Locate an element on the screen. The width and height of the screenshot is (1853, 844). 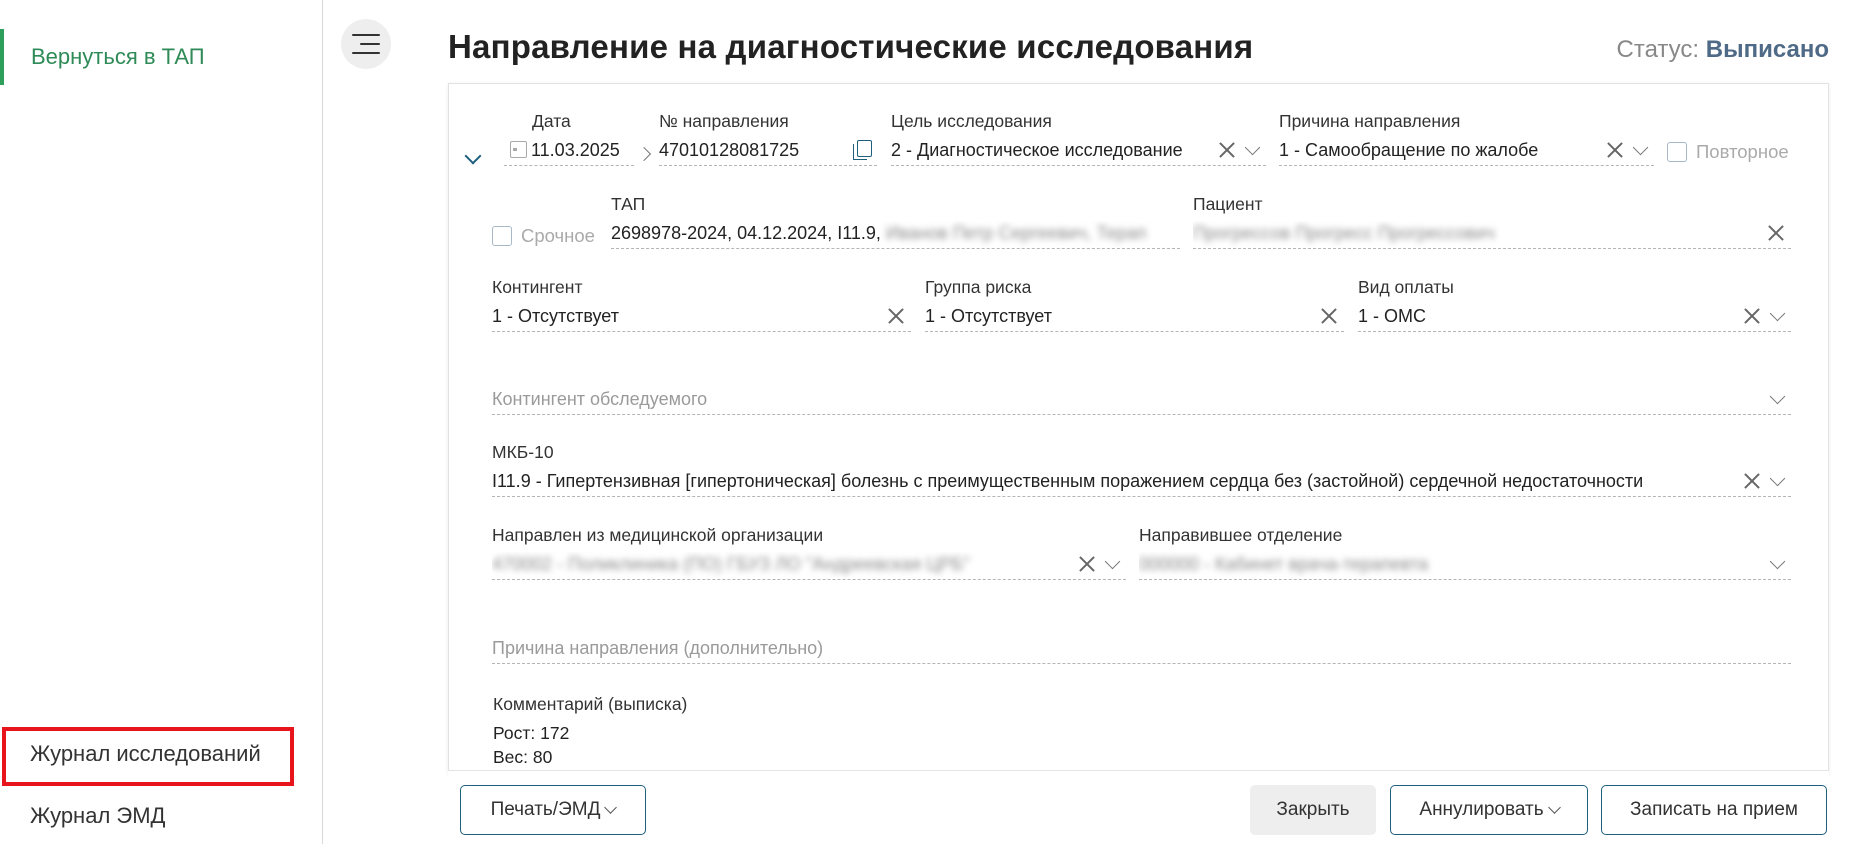
risk-group-input: 1 - Отсутствует is located at coordinates (1134, 318).